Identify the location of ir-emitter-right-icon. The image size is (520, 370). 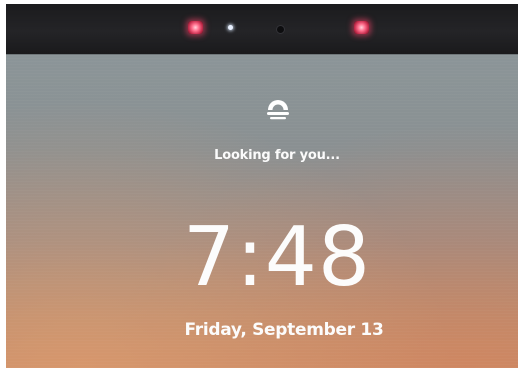
(361, 27).